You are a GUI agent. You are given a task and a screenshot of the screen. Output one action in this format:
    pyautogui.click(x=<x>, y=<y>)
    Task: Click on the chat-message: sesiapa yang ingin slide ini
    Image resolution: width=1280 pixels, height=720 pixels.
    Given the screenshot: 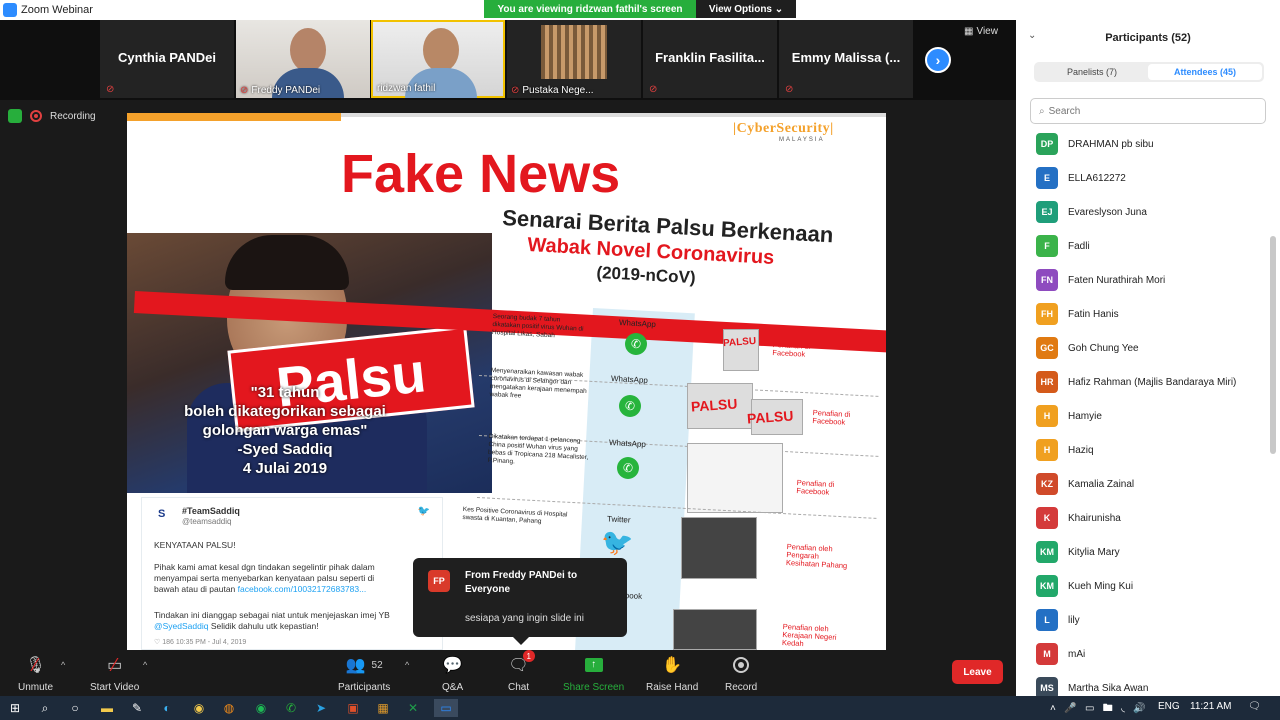 What is the action you would take?
    pyautogui.click(x=524, y=618)
    